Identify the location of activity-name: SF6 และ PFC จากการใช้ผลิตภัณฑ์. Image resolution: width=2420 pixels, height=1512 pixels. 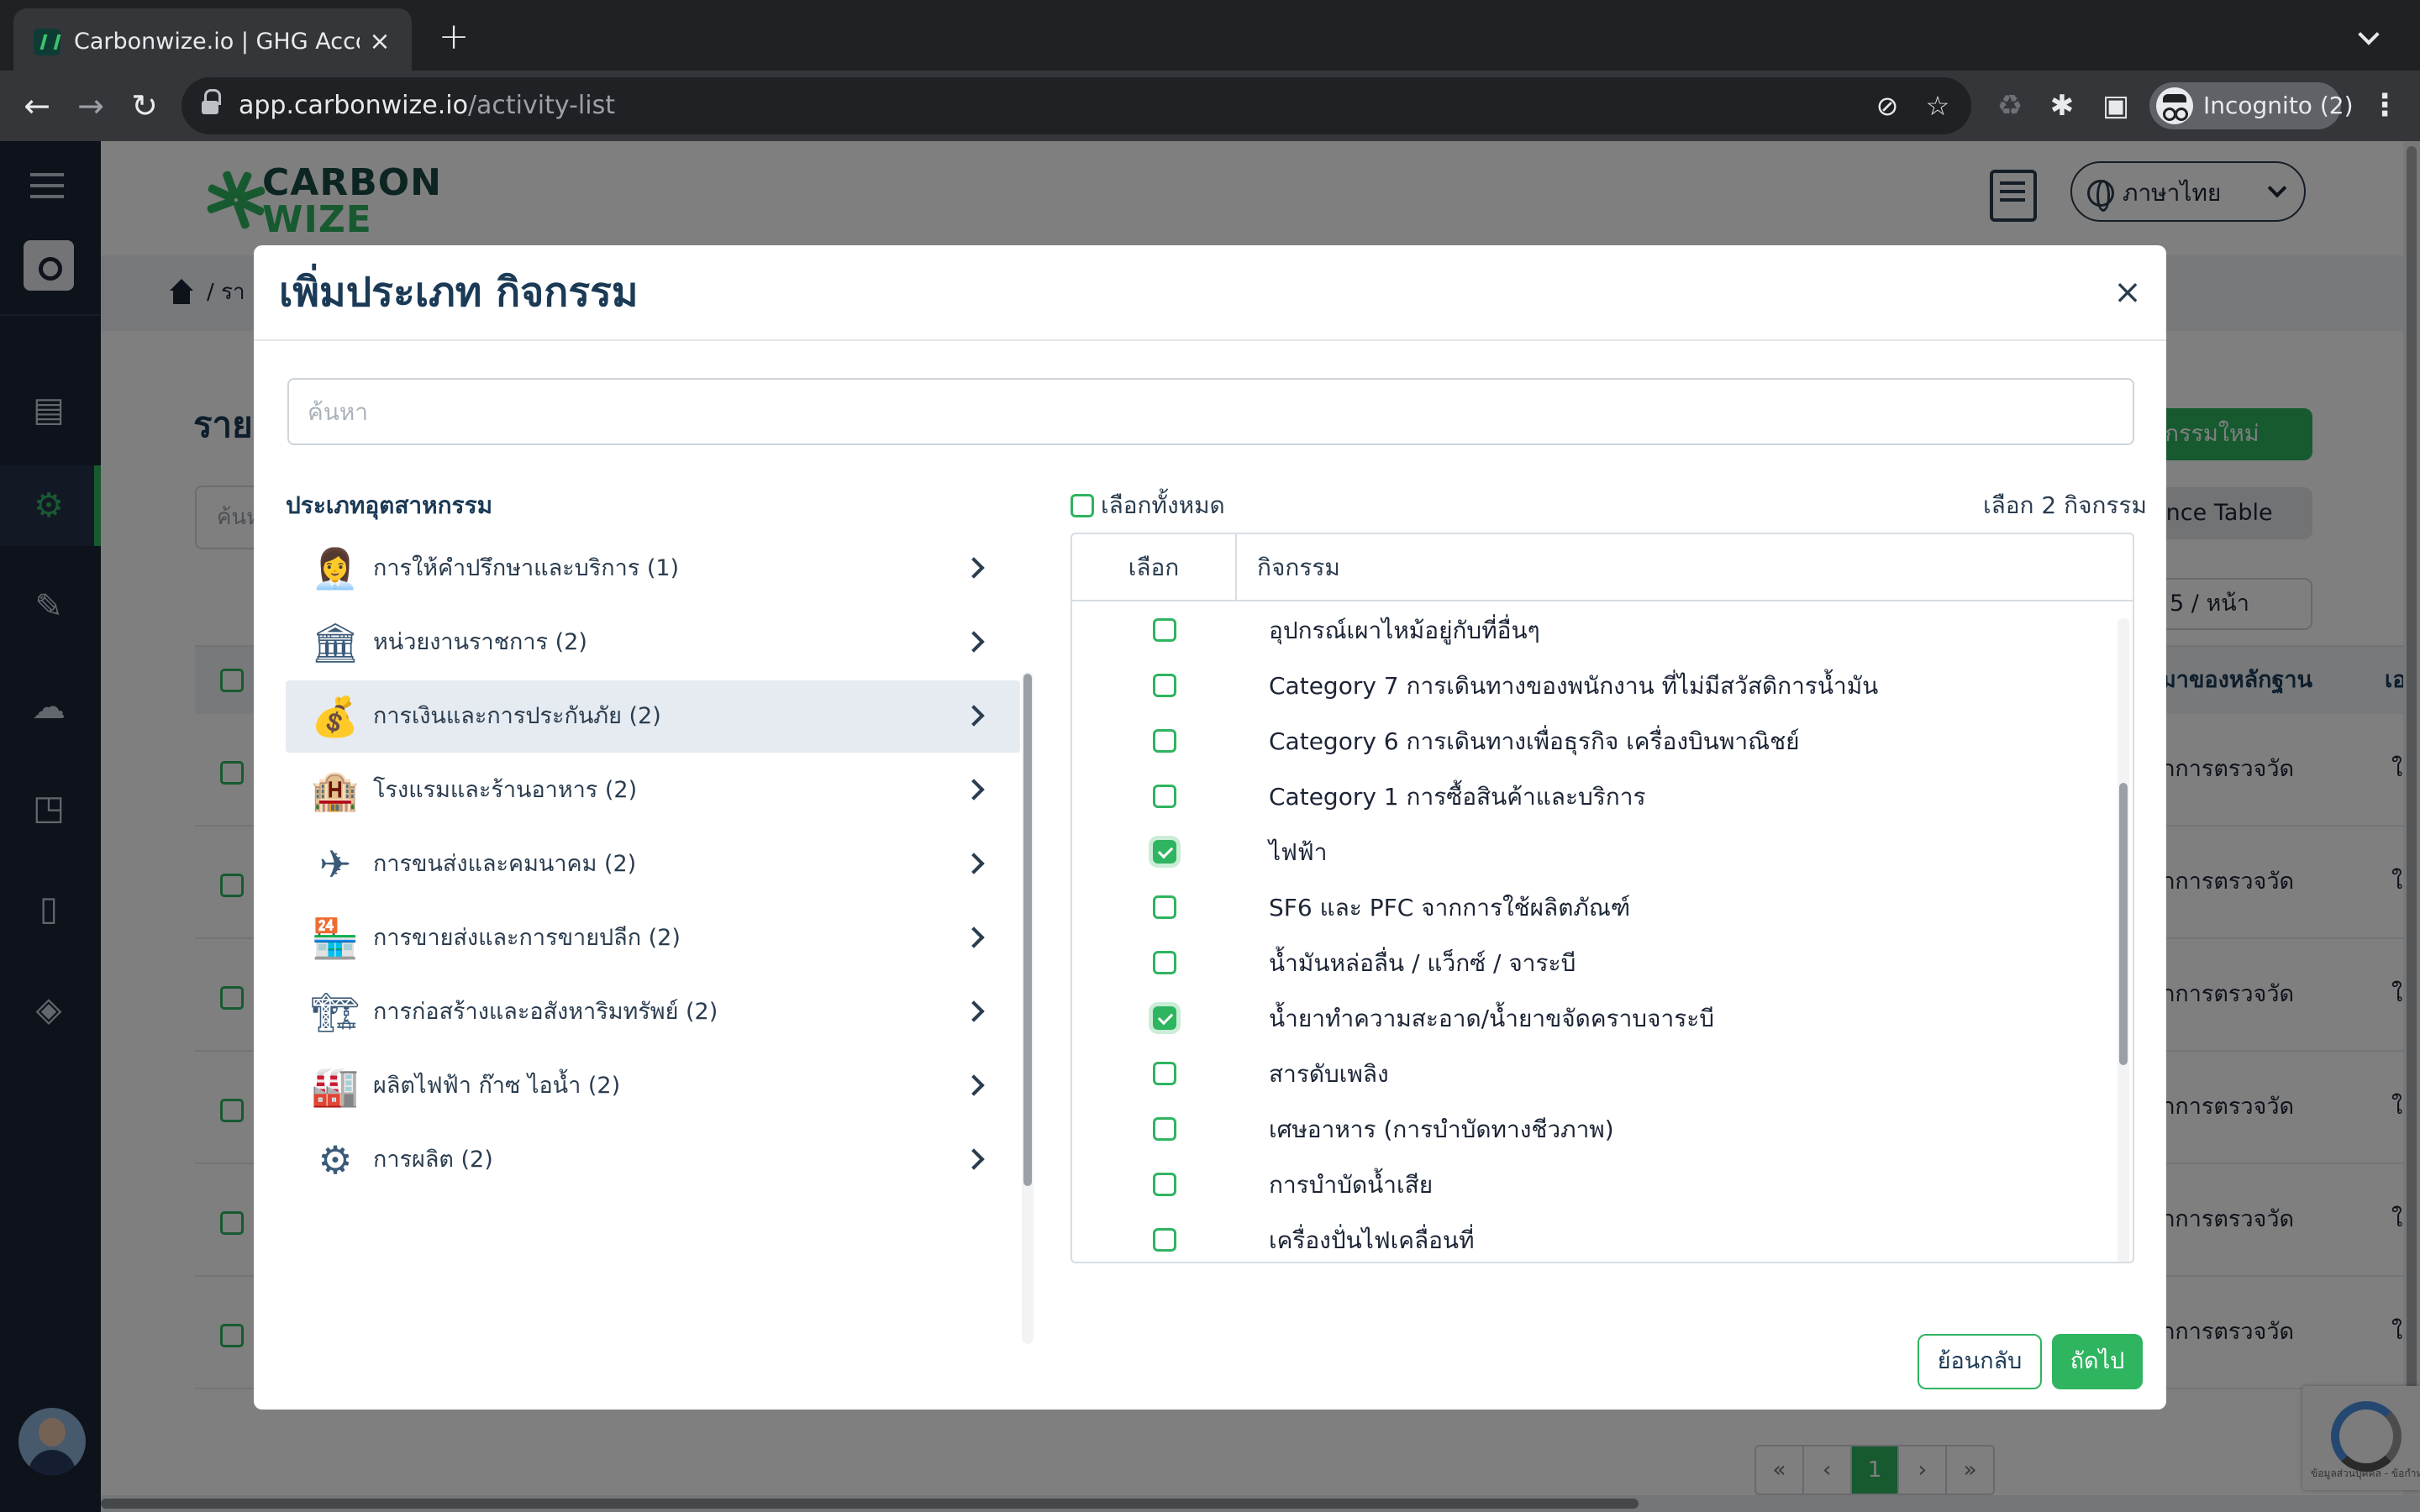
(1450, 907).